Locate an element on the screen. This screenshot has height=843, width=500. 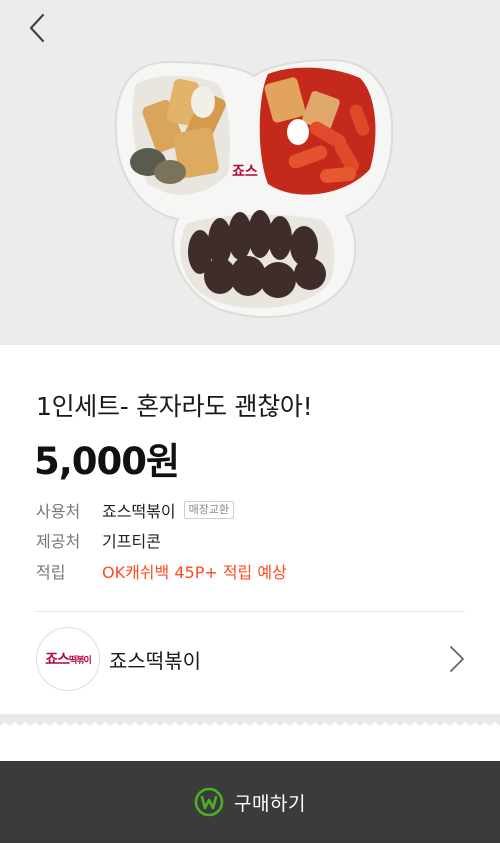
brand-logo-sub: 떡볶이 is located at coordinates (80, 660).